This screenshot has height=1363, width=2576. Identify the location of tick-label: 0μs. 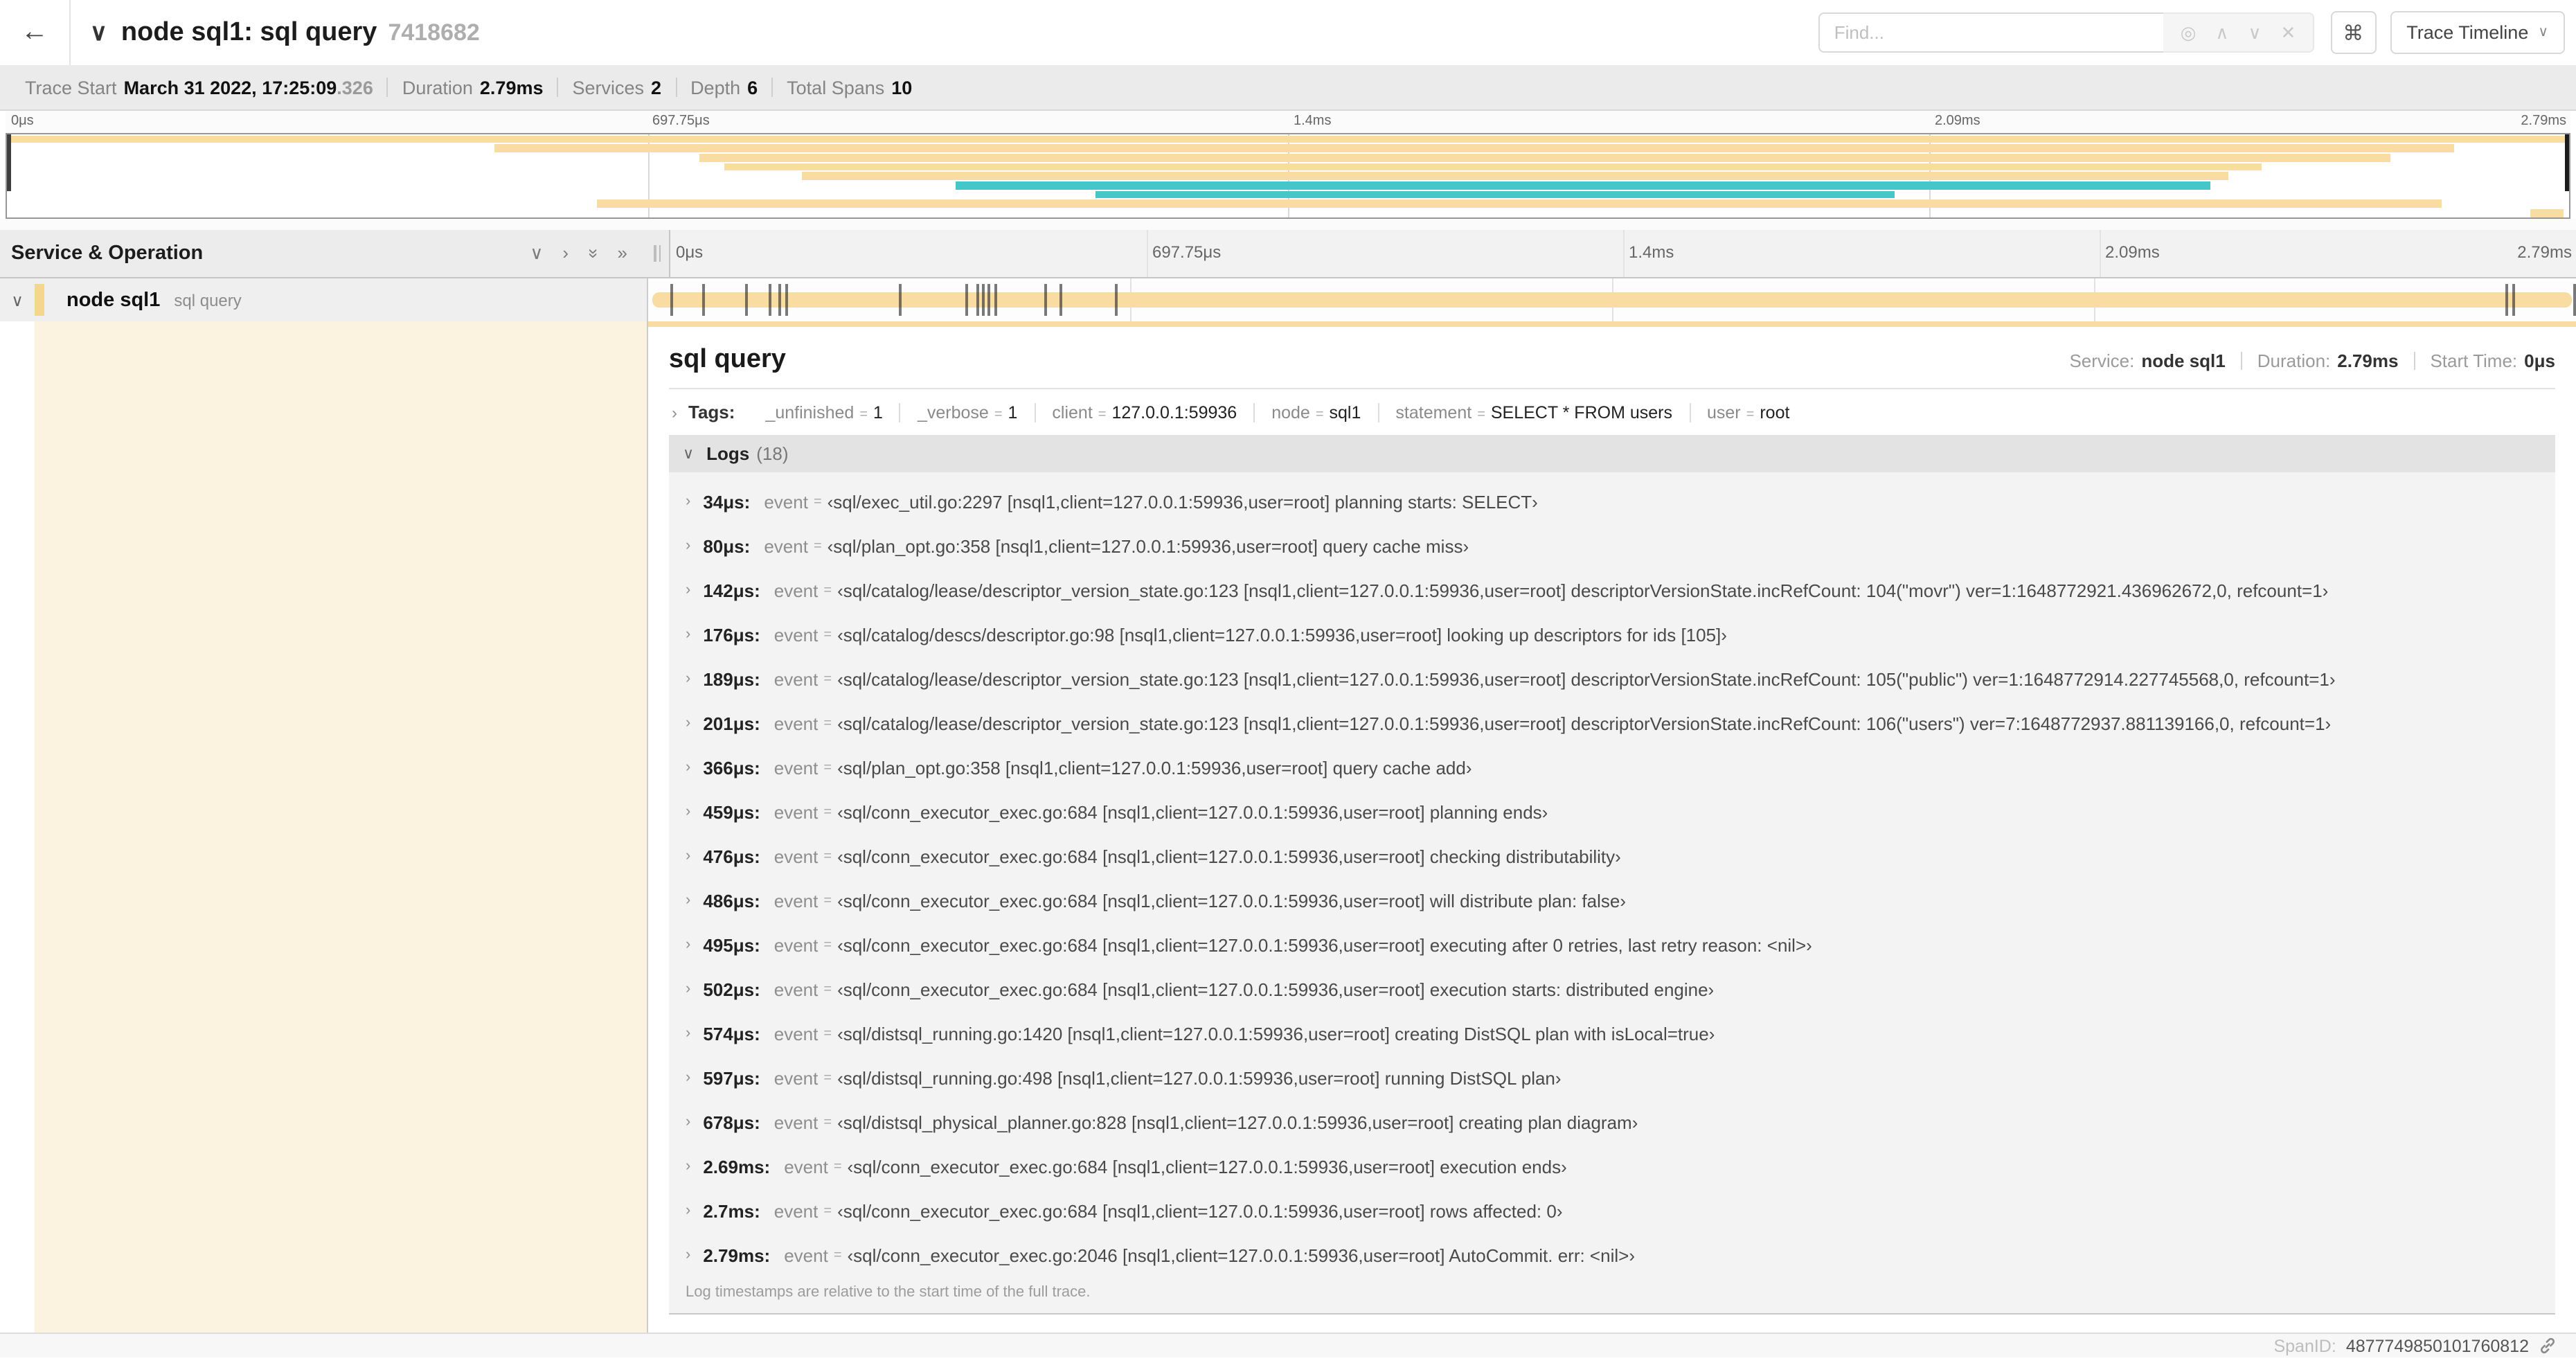
(690, 252).